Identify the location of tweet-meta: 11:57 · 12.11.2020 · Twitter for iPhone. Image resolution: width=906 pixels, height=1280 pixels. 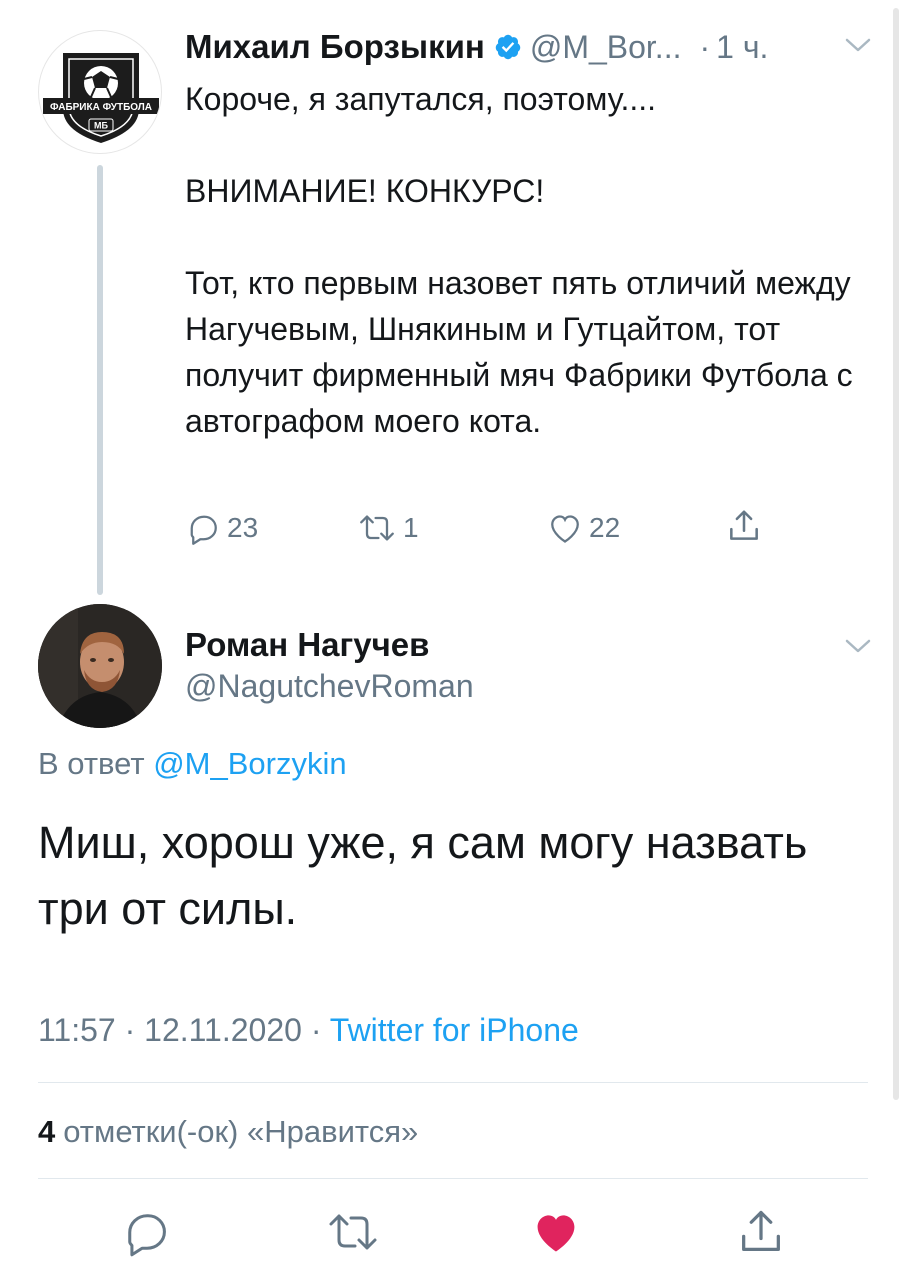
(308, 1030).